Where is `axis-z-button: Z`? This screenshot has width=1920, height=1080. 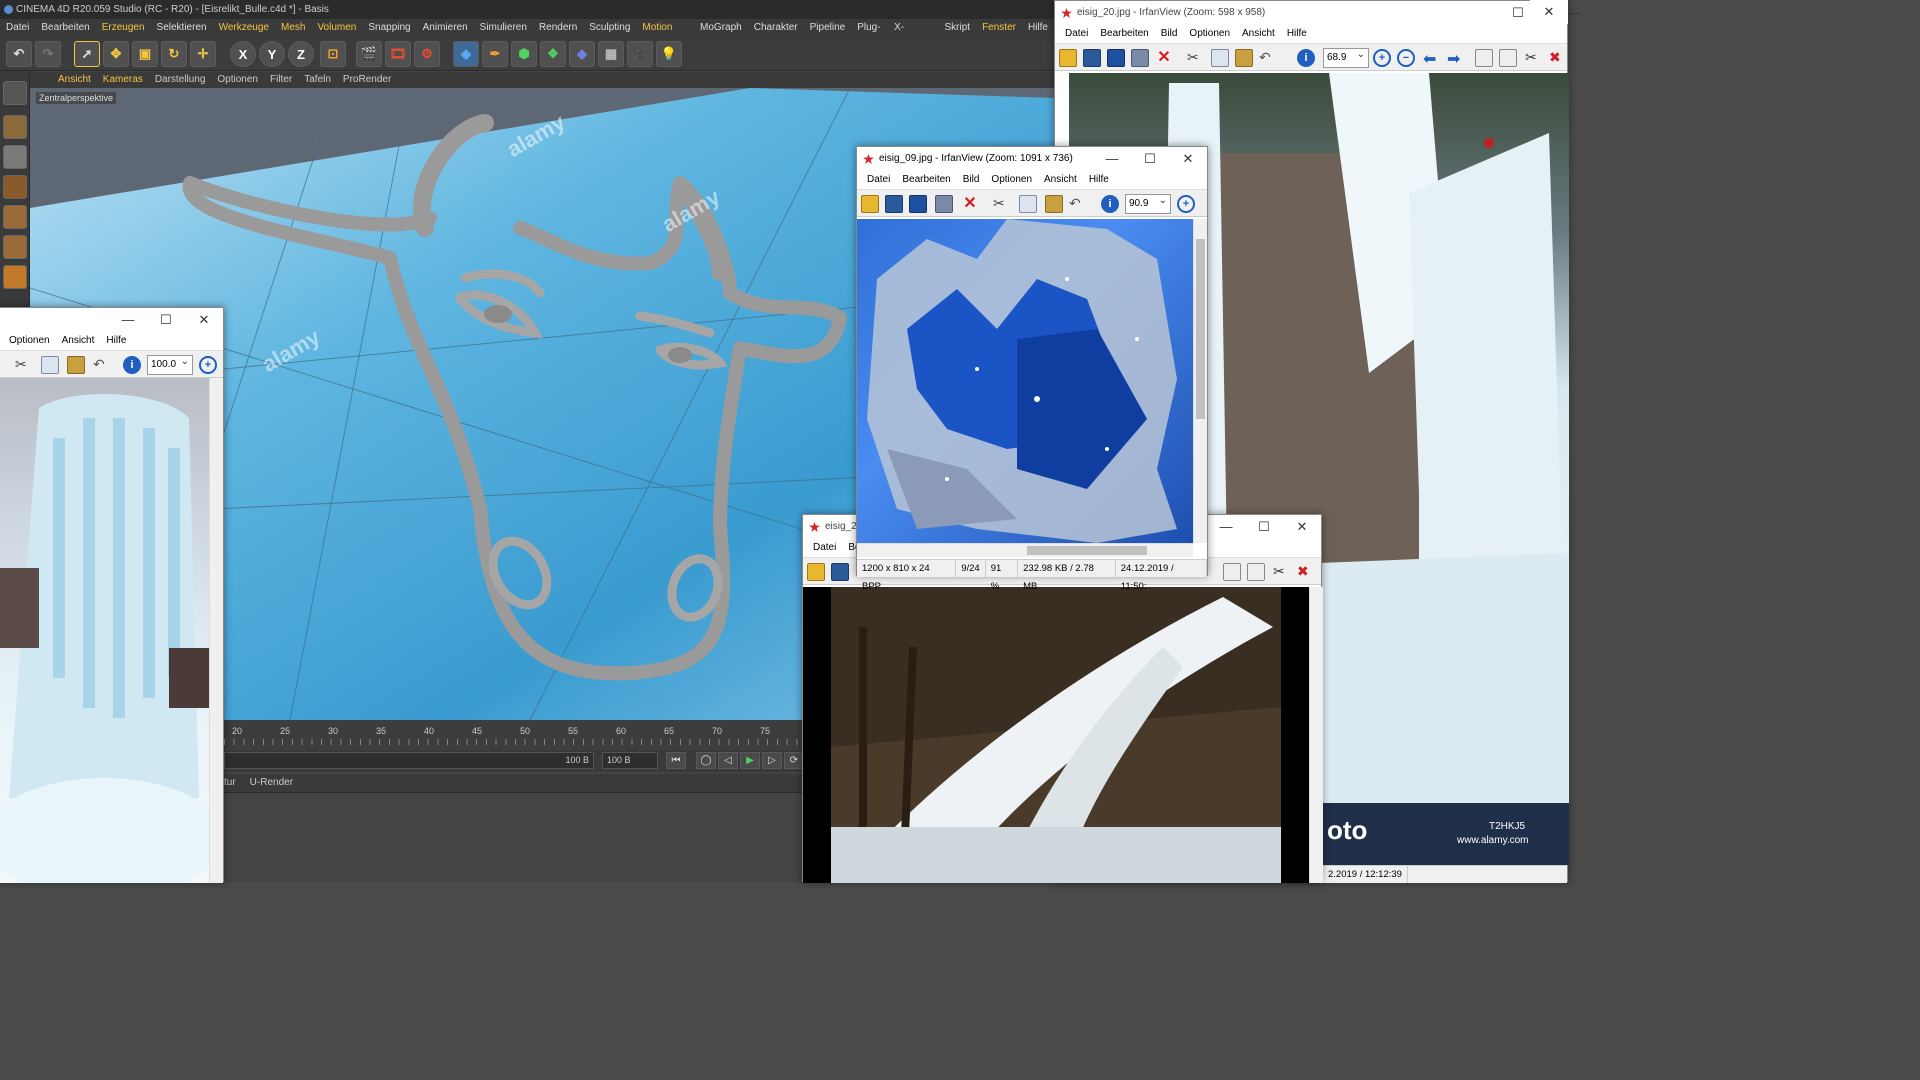
axis-z-button: Z is located at coordinates (301, 54).